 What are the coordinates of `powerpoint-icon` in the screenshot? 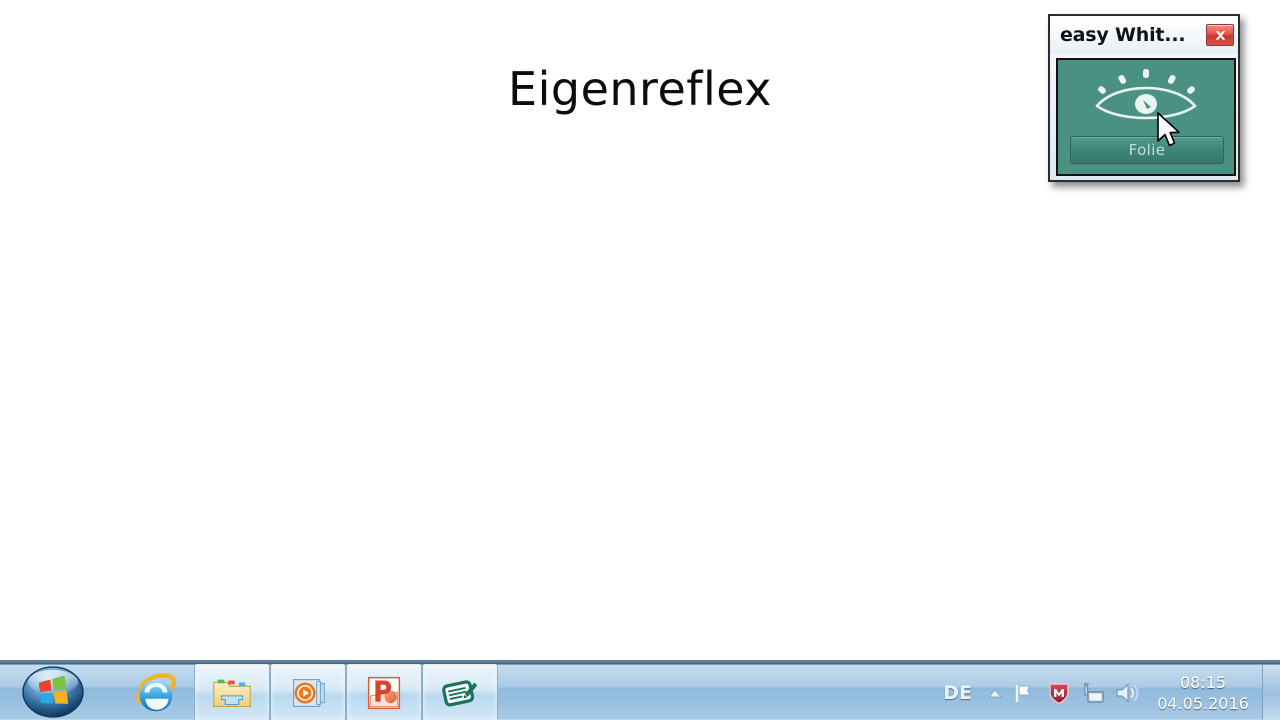 It's located at (384, 692).